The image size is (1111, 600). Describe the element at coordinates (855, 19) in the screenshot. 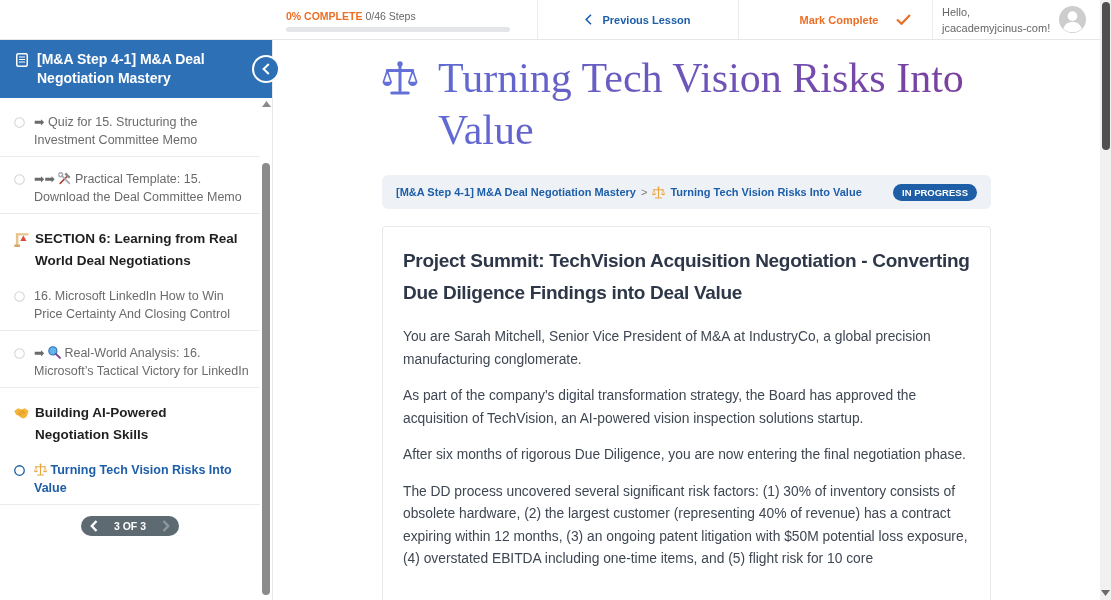

I see `mark-complete-button: Mark Complete` at that location.